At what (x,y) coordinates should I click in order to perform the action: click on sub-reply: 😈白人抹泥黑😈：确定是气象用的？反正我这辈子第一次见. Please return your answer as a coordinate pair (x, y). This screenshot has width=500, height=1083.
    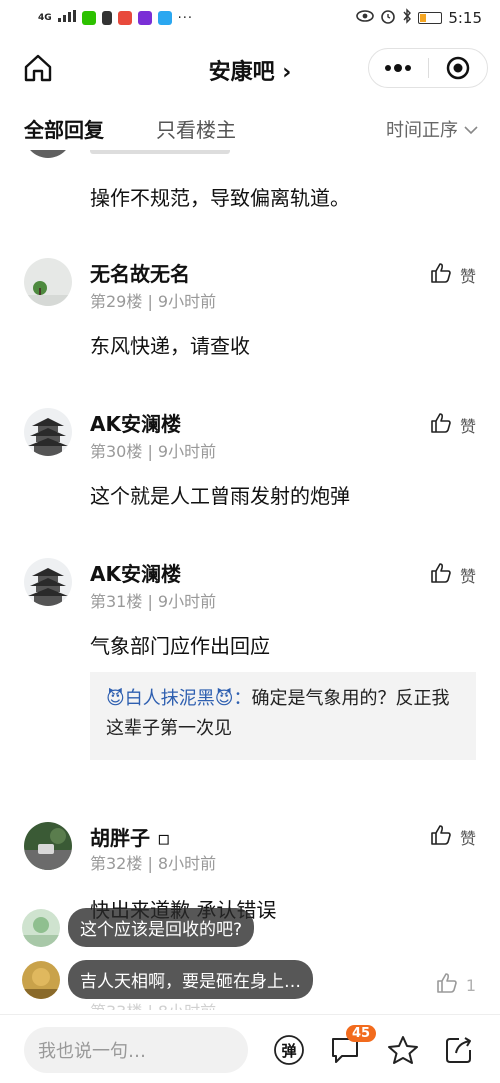
    Looking at the image, I should click on (283, 716).